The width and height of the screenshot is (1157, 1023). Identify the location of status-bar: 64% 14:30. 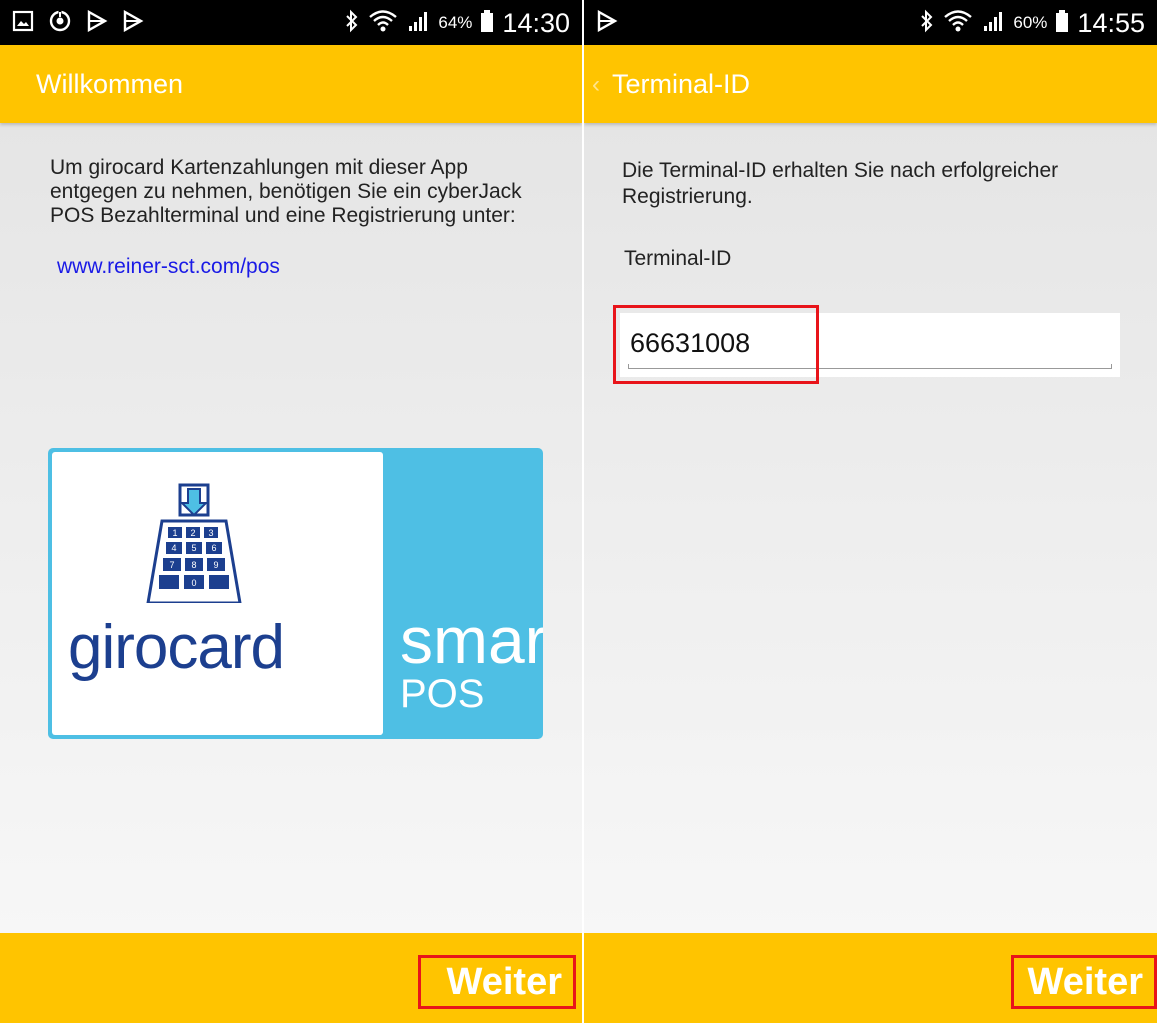
(291, 22).